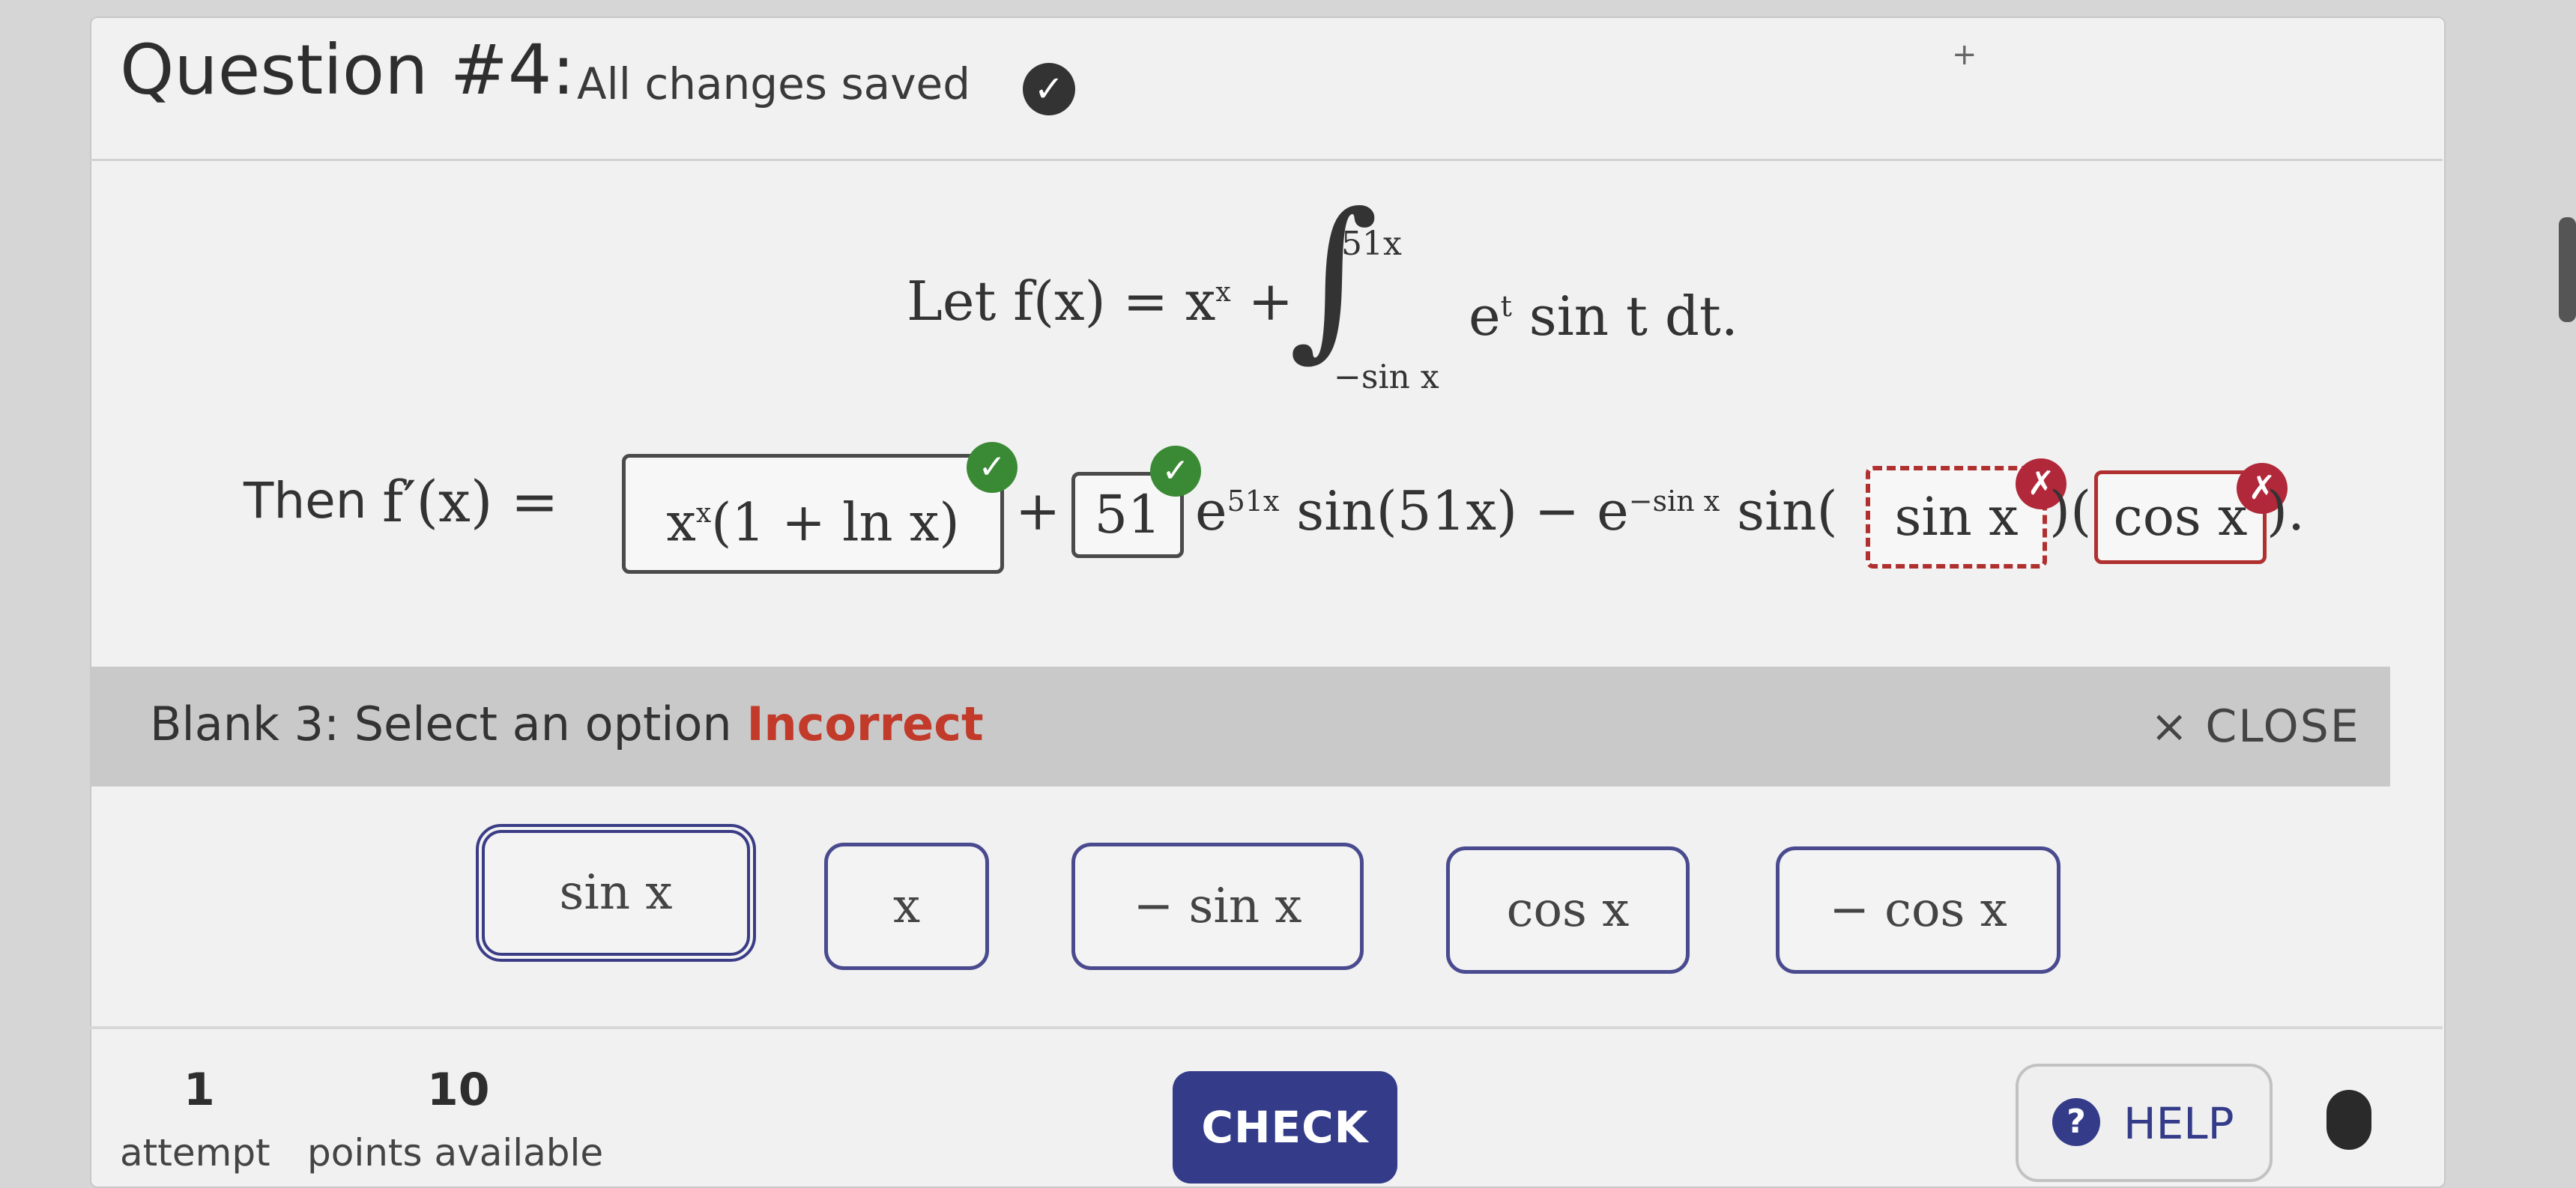 The width and height of the screenshot is (2576, 1188). I want to click on expression-end: )., so click(2286, 510).